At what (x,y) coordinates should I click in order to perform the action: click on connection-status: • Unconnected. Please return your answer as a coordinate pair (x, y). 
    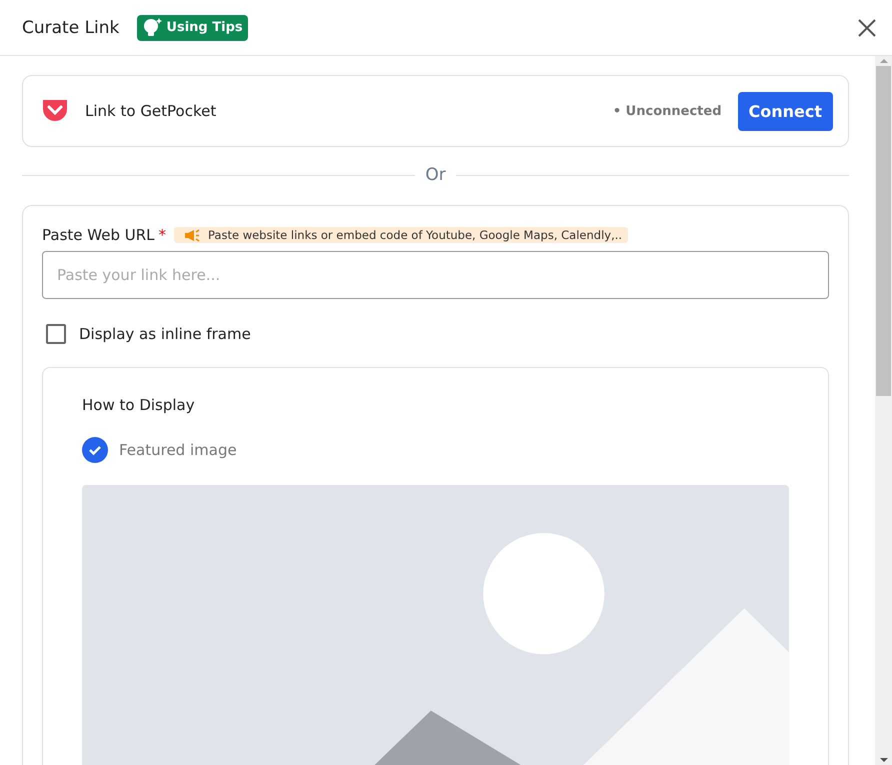
    Looking at the image, I should click on (667, 111).